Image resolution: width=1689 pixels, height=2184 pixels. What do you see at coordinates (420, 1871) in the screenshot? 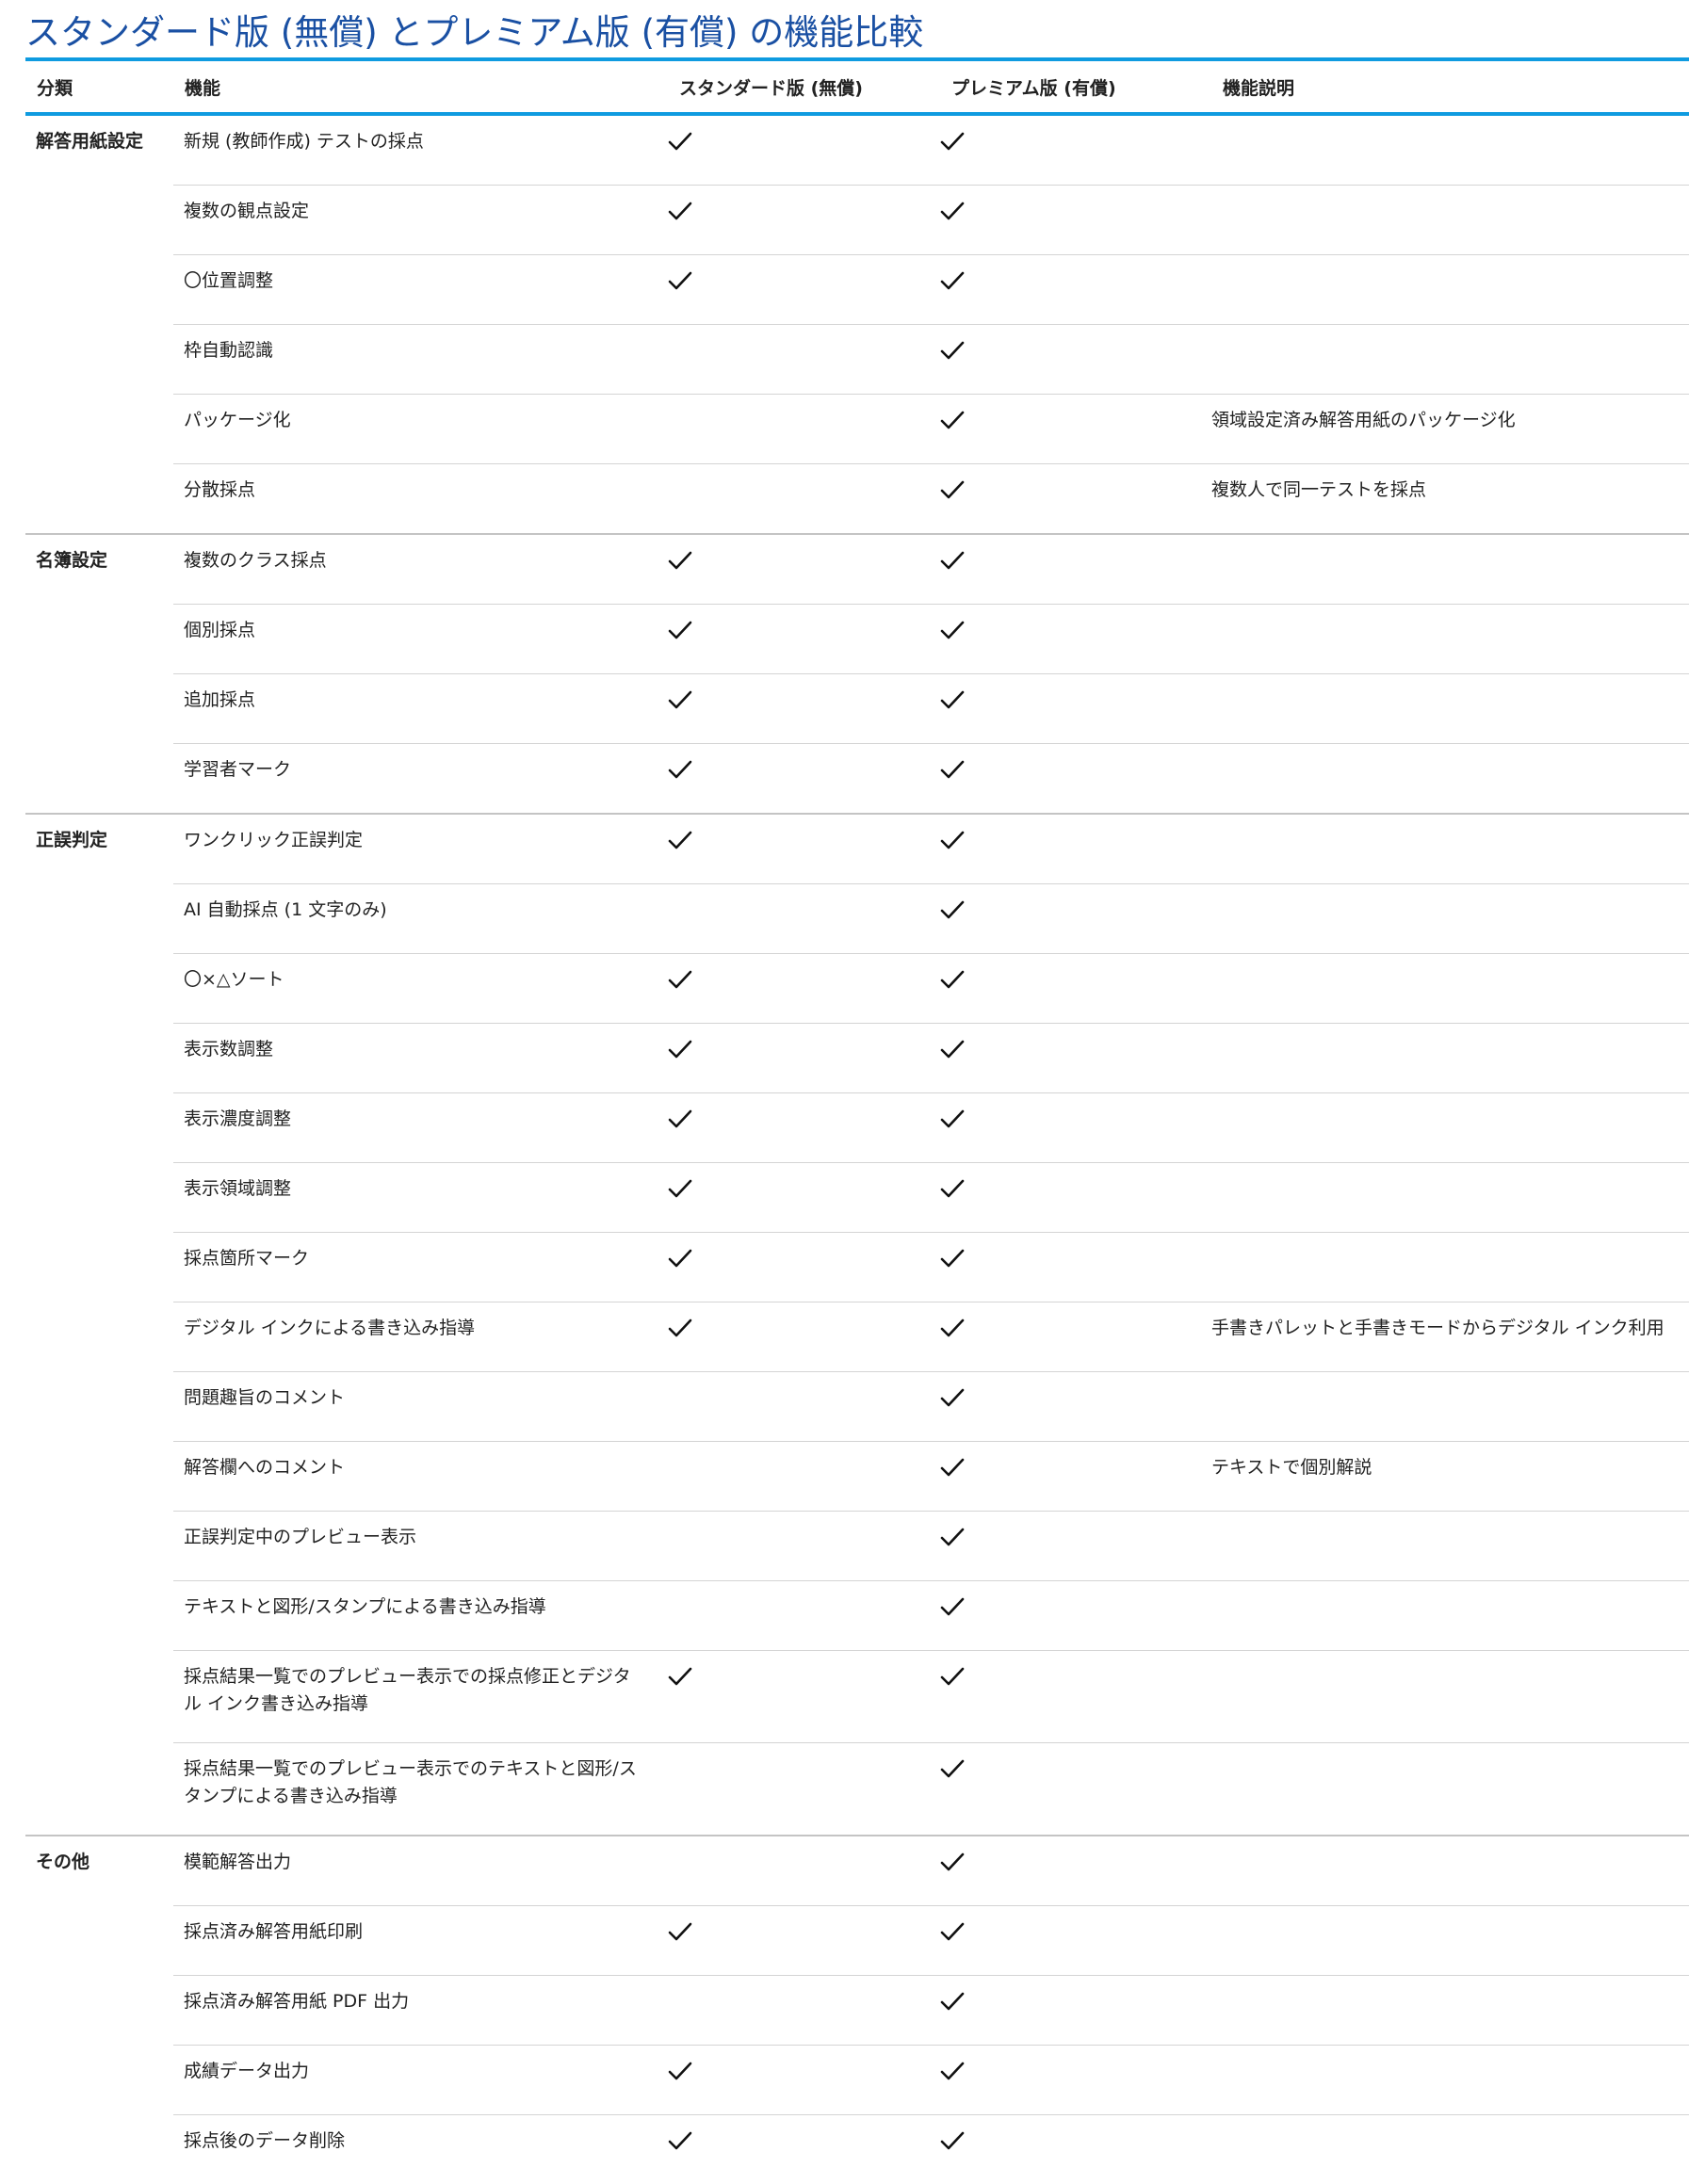
I see `feature-name-cell: 模範解答出力` at bounding box center [420, 1871].